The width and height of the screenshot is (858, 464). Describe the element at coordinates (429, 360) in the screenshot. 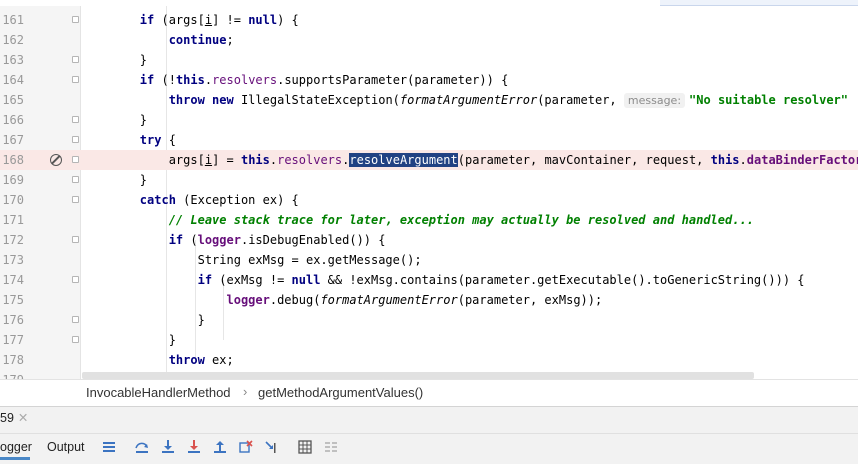

I see `code-line: 178 throw ex;` at that location.